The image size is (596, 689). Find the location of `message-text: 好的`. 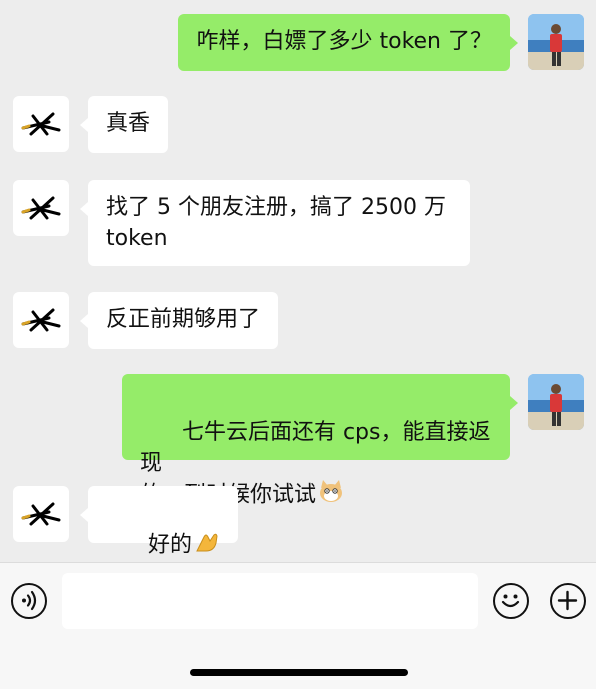

message-text: 好的 is located at coordinates (169, 545).